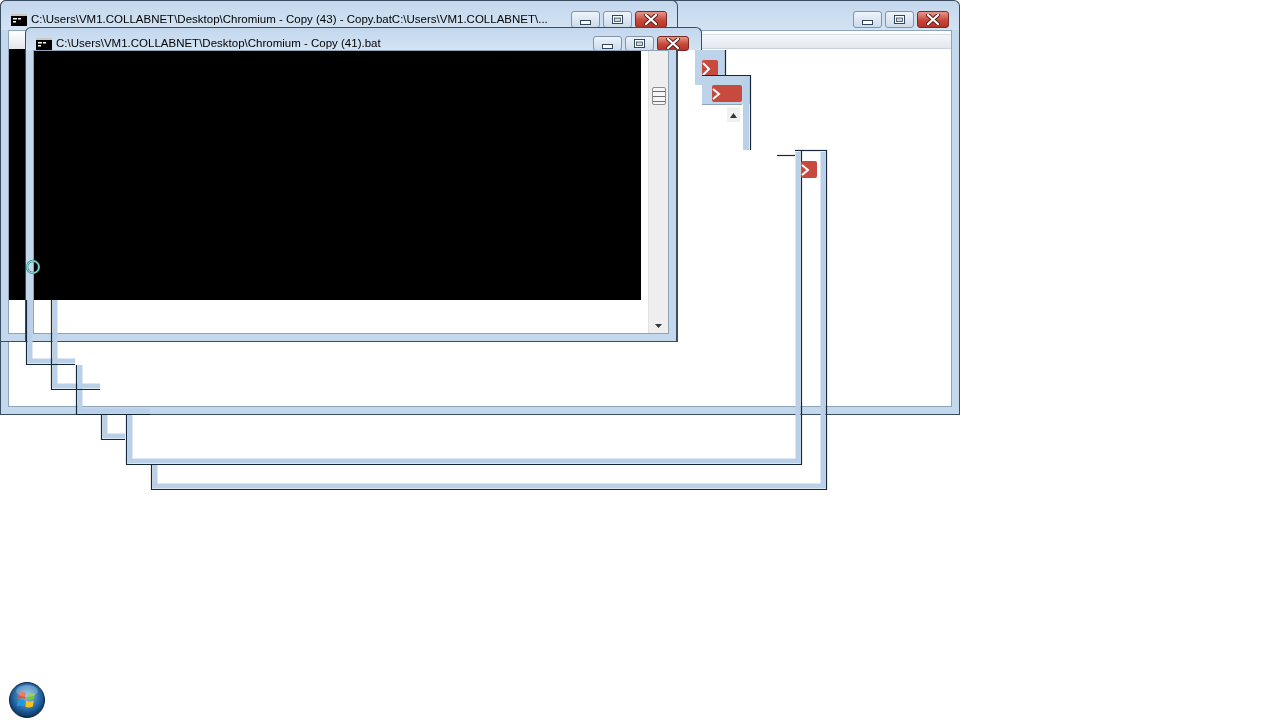  I want to click on window-title: C:\Users\VM1.COLLABNET\Desktop\Chromium - Copy (41).bat, so click(218, 43).